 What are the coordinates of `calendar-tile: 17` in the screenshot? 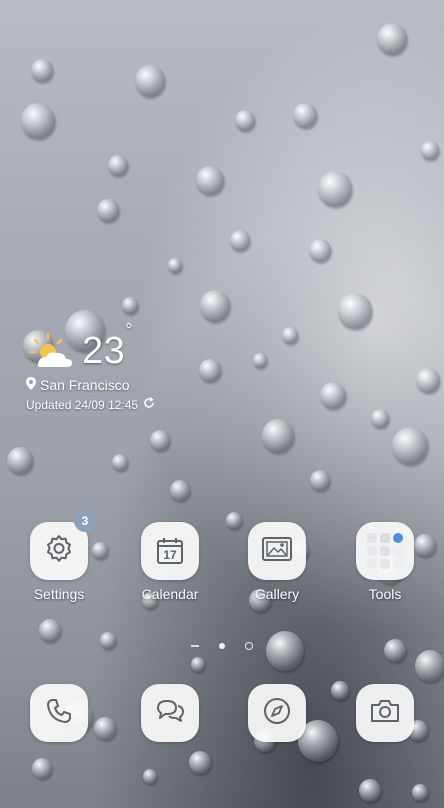 It's located at (170, 551).